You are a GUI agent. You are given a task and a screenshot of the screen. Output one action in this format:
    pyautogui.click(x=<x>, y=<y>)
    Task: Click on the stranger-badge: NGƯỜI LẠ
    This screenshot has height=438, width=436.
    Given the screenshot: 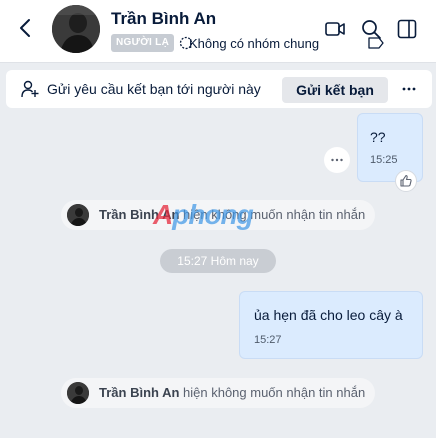 What is the action you would take?
    pyautogui.click(x=143, y=43)
    